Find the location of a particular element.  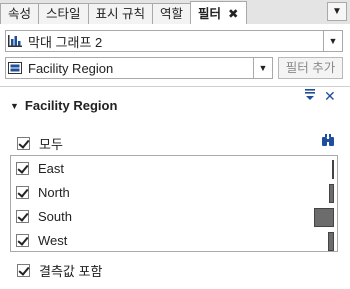

frequency-bar-north is located at coordinates (331, 193).